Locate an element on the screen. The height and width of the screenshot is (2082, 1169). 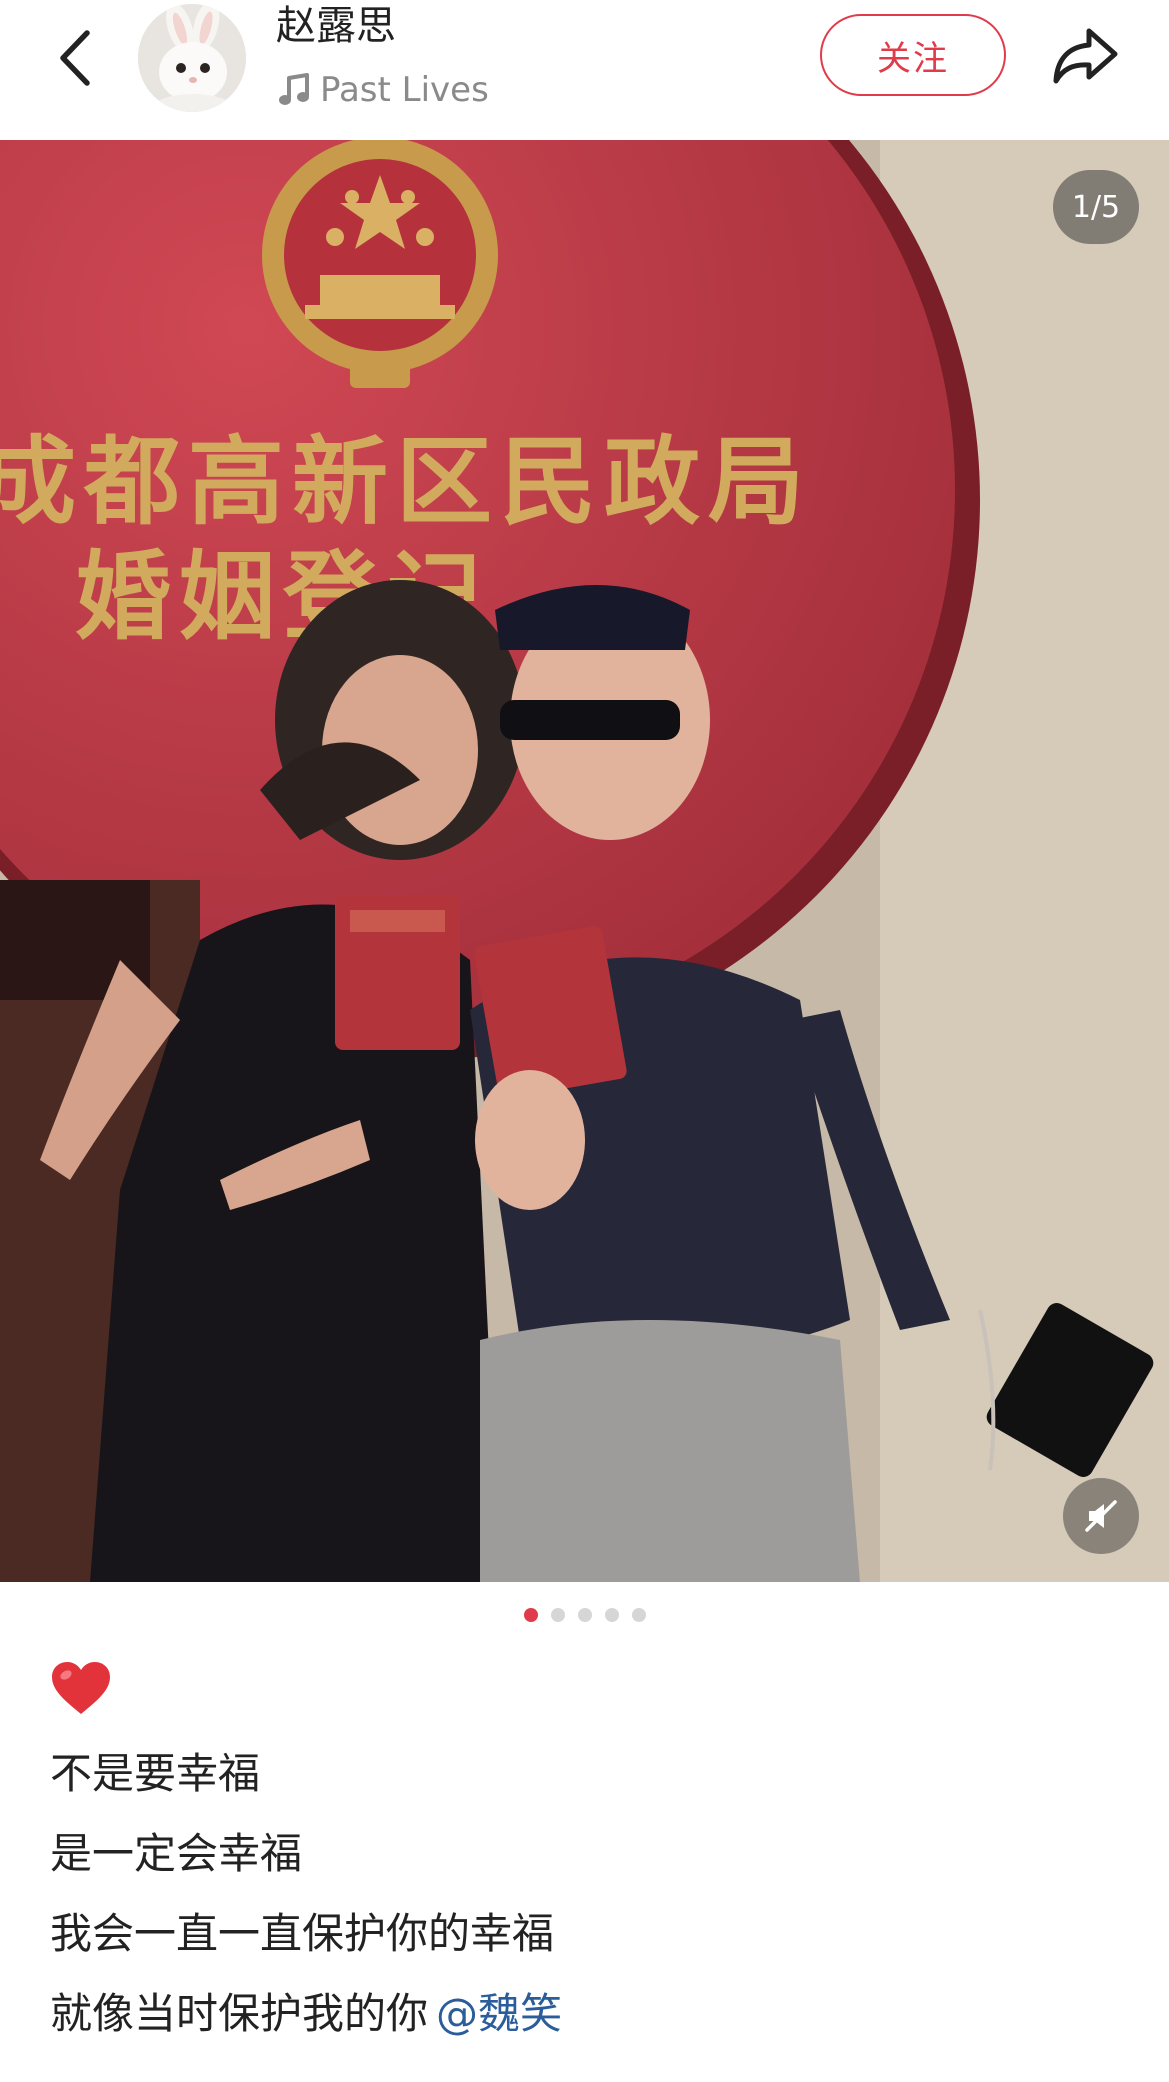
image-counter-badge: 1/5 is located at coordinates (1096, 207).